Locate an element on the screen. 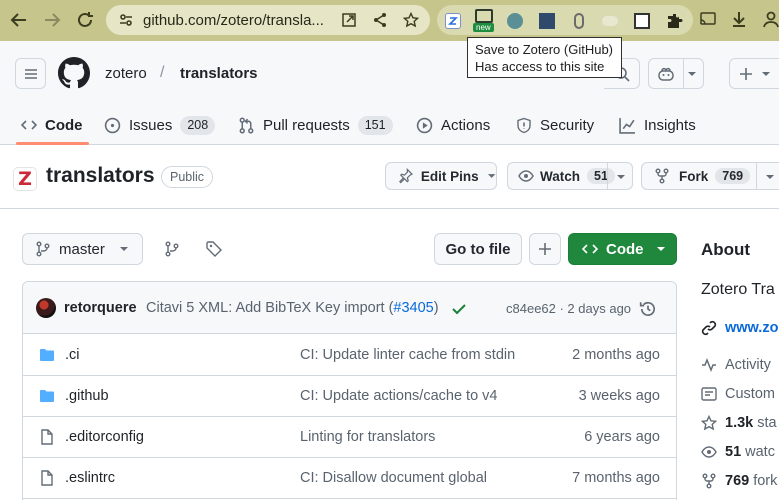  file-name: .ci is located at coordinates (72, 355).